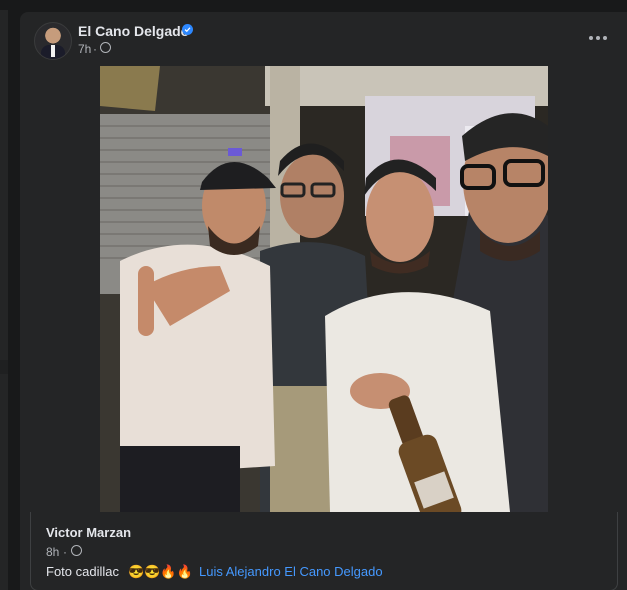 The image size is (627, 590). Describe the element at coordinates (291, 571) in the screenshot. I see `mention-link: Luis Alejandro El Cano Delgado` at that location.